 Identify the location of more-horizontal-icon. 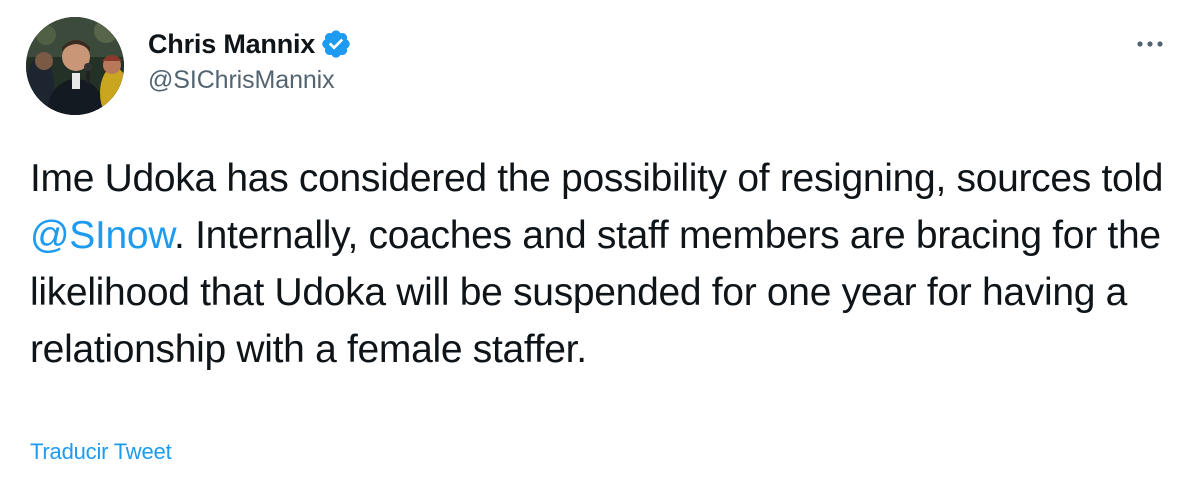
(1150, 44).